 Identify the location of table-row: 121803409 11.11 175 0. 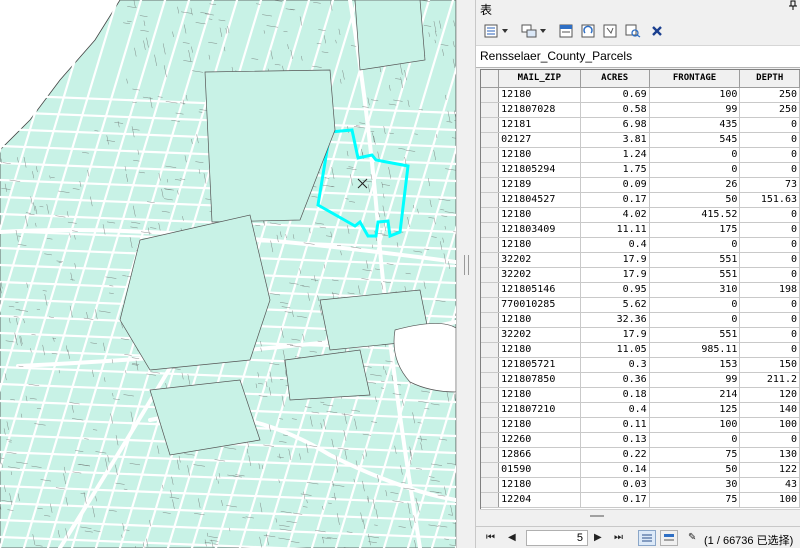
(640, 230).